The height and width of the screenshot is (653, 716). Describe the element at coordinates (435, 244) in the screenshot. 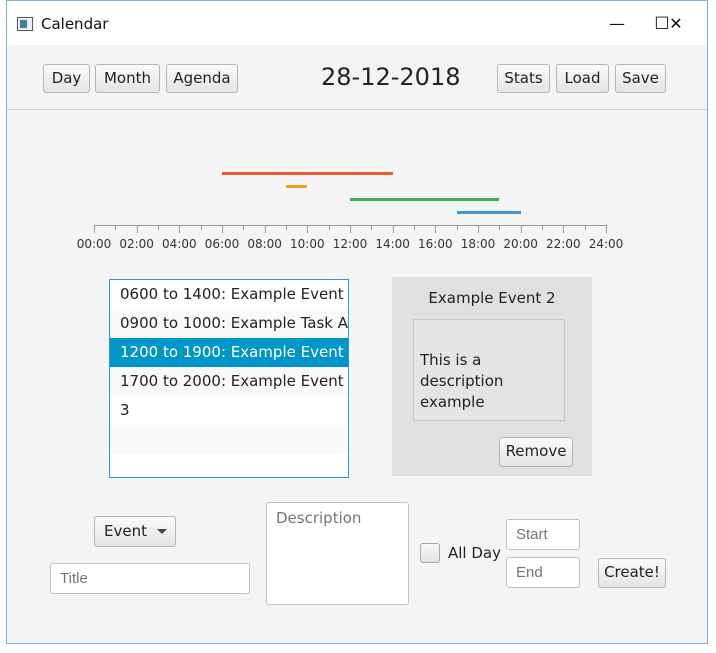

I see `timeline-tick-label: 16:00` at that location.